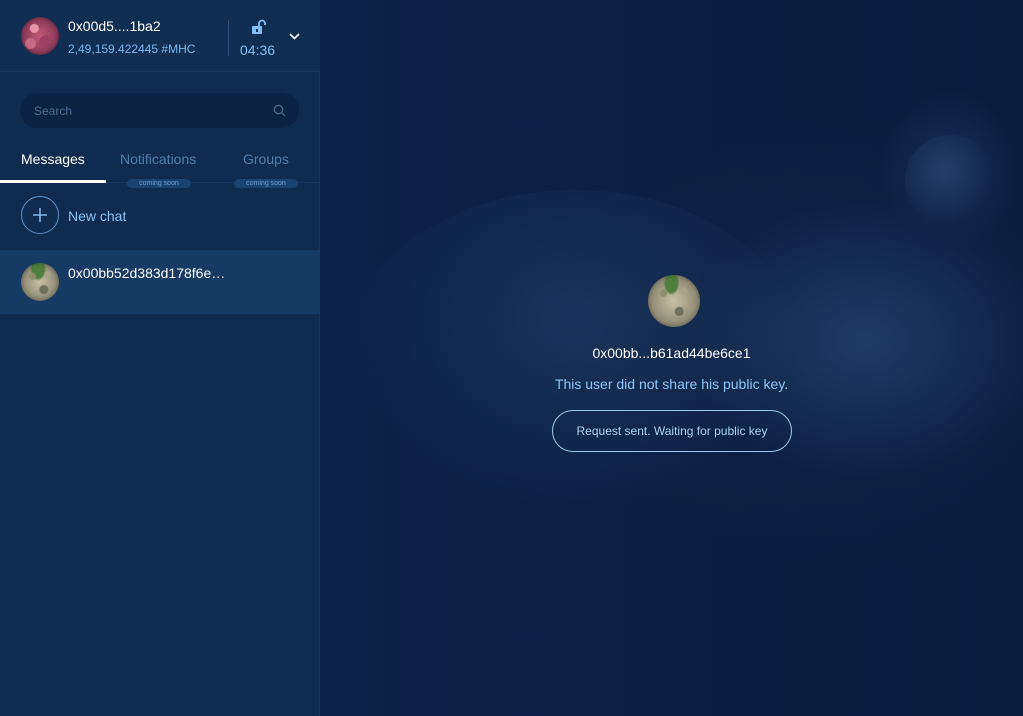  I want to click on new-chat-label: New chat, so click(97, 216).